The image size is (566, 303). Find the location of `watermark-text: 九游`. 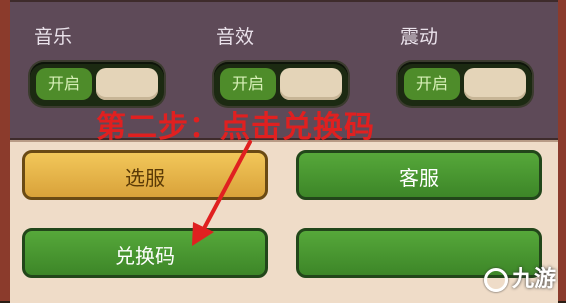

watermark-text: 九游 is located at coordinates (533, 279).